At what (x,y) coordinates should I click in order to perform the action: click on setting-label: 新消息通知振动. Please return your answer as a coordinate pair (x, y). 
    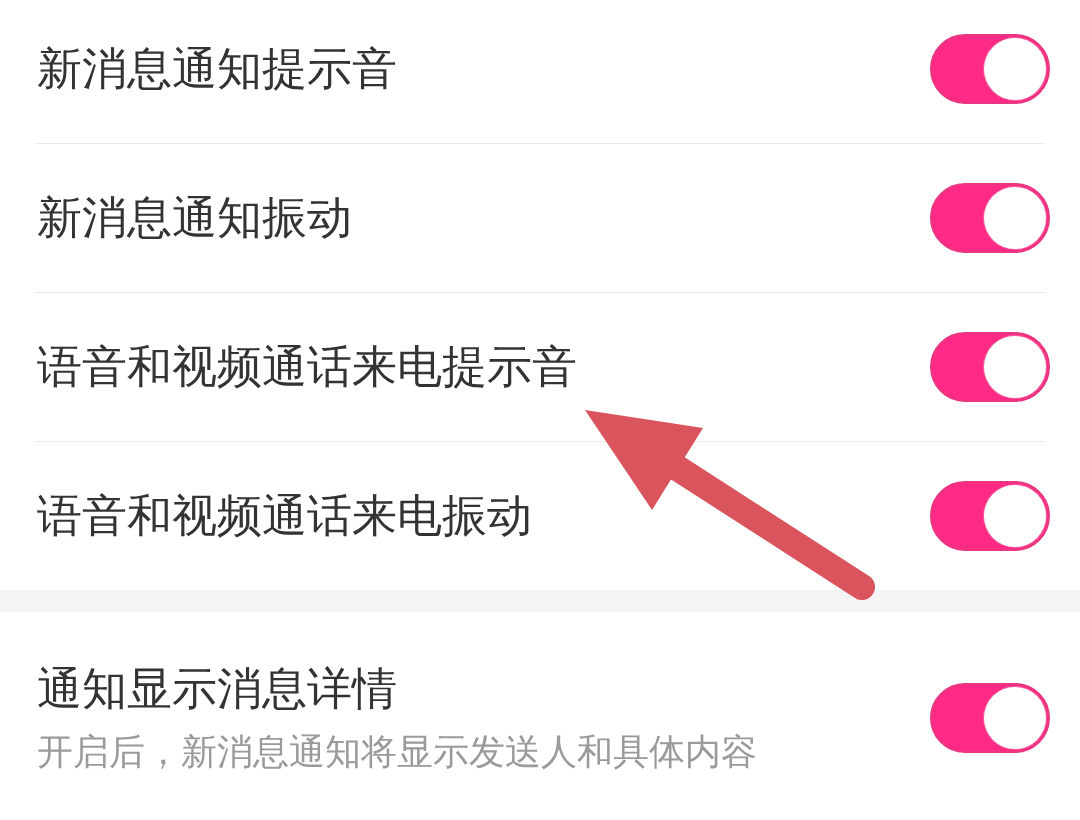
    Looking at the image, I should click on (194, 218).